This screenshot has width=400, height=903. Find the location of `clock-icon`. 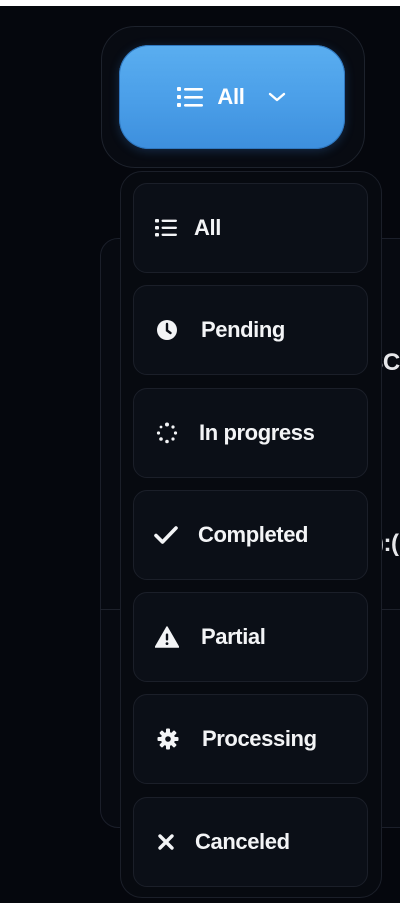

clock-icon is located at coordinates (167, 330).